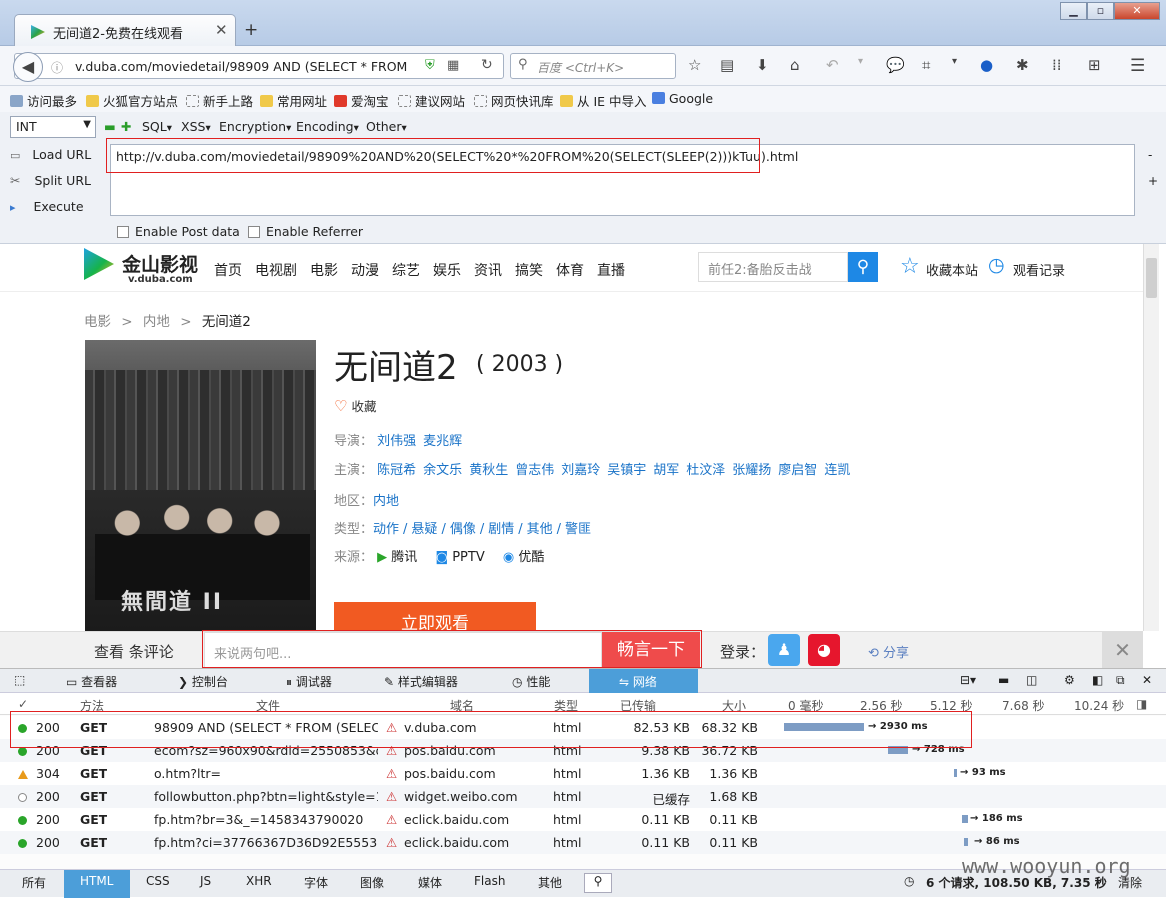  I want to click on nav-item: 首页, so click(228, 270).